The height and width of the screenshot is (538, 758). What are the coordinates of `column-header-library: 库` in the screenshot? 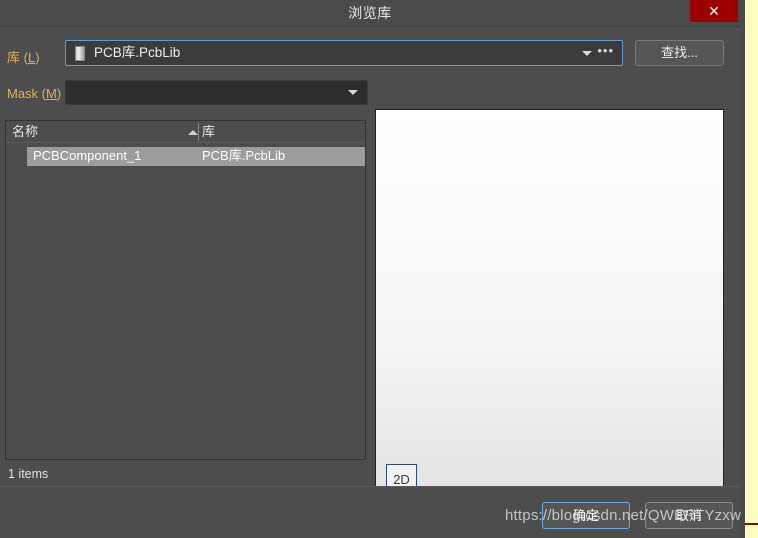 It's located at (208, 132).